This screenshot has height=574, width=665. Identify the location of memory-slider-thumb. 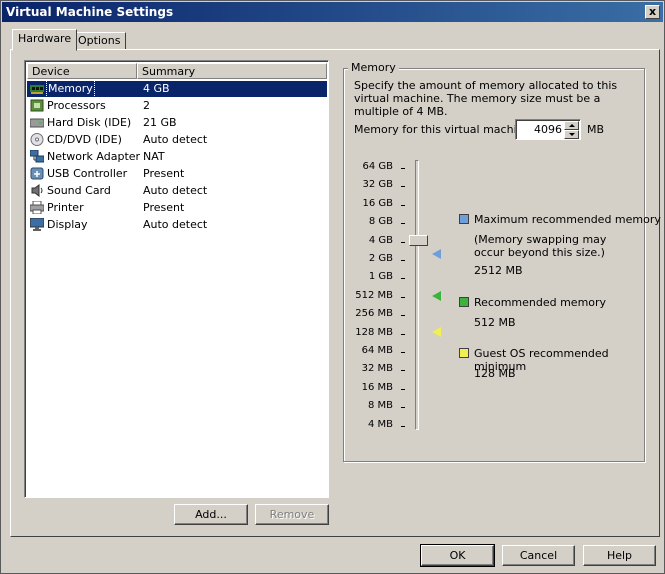
(418, 240).